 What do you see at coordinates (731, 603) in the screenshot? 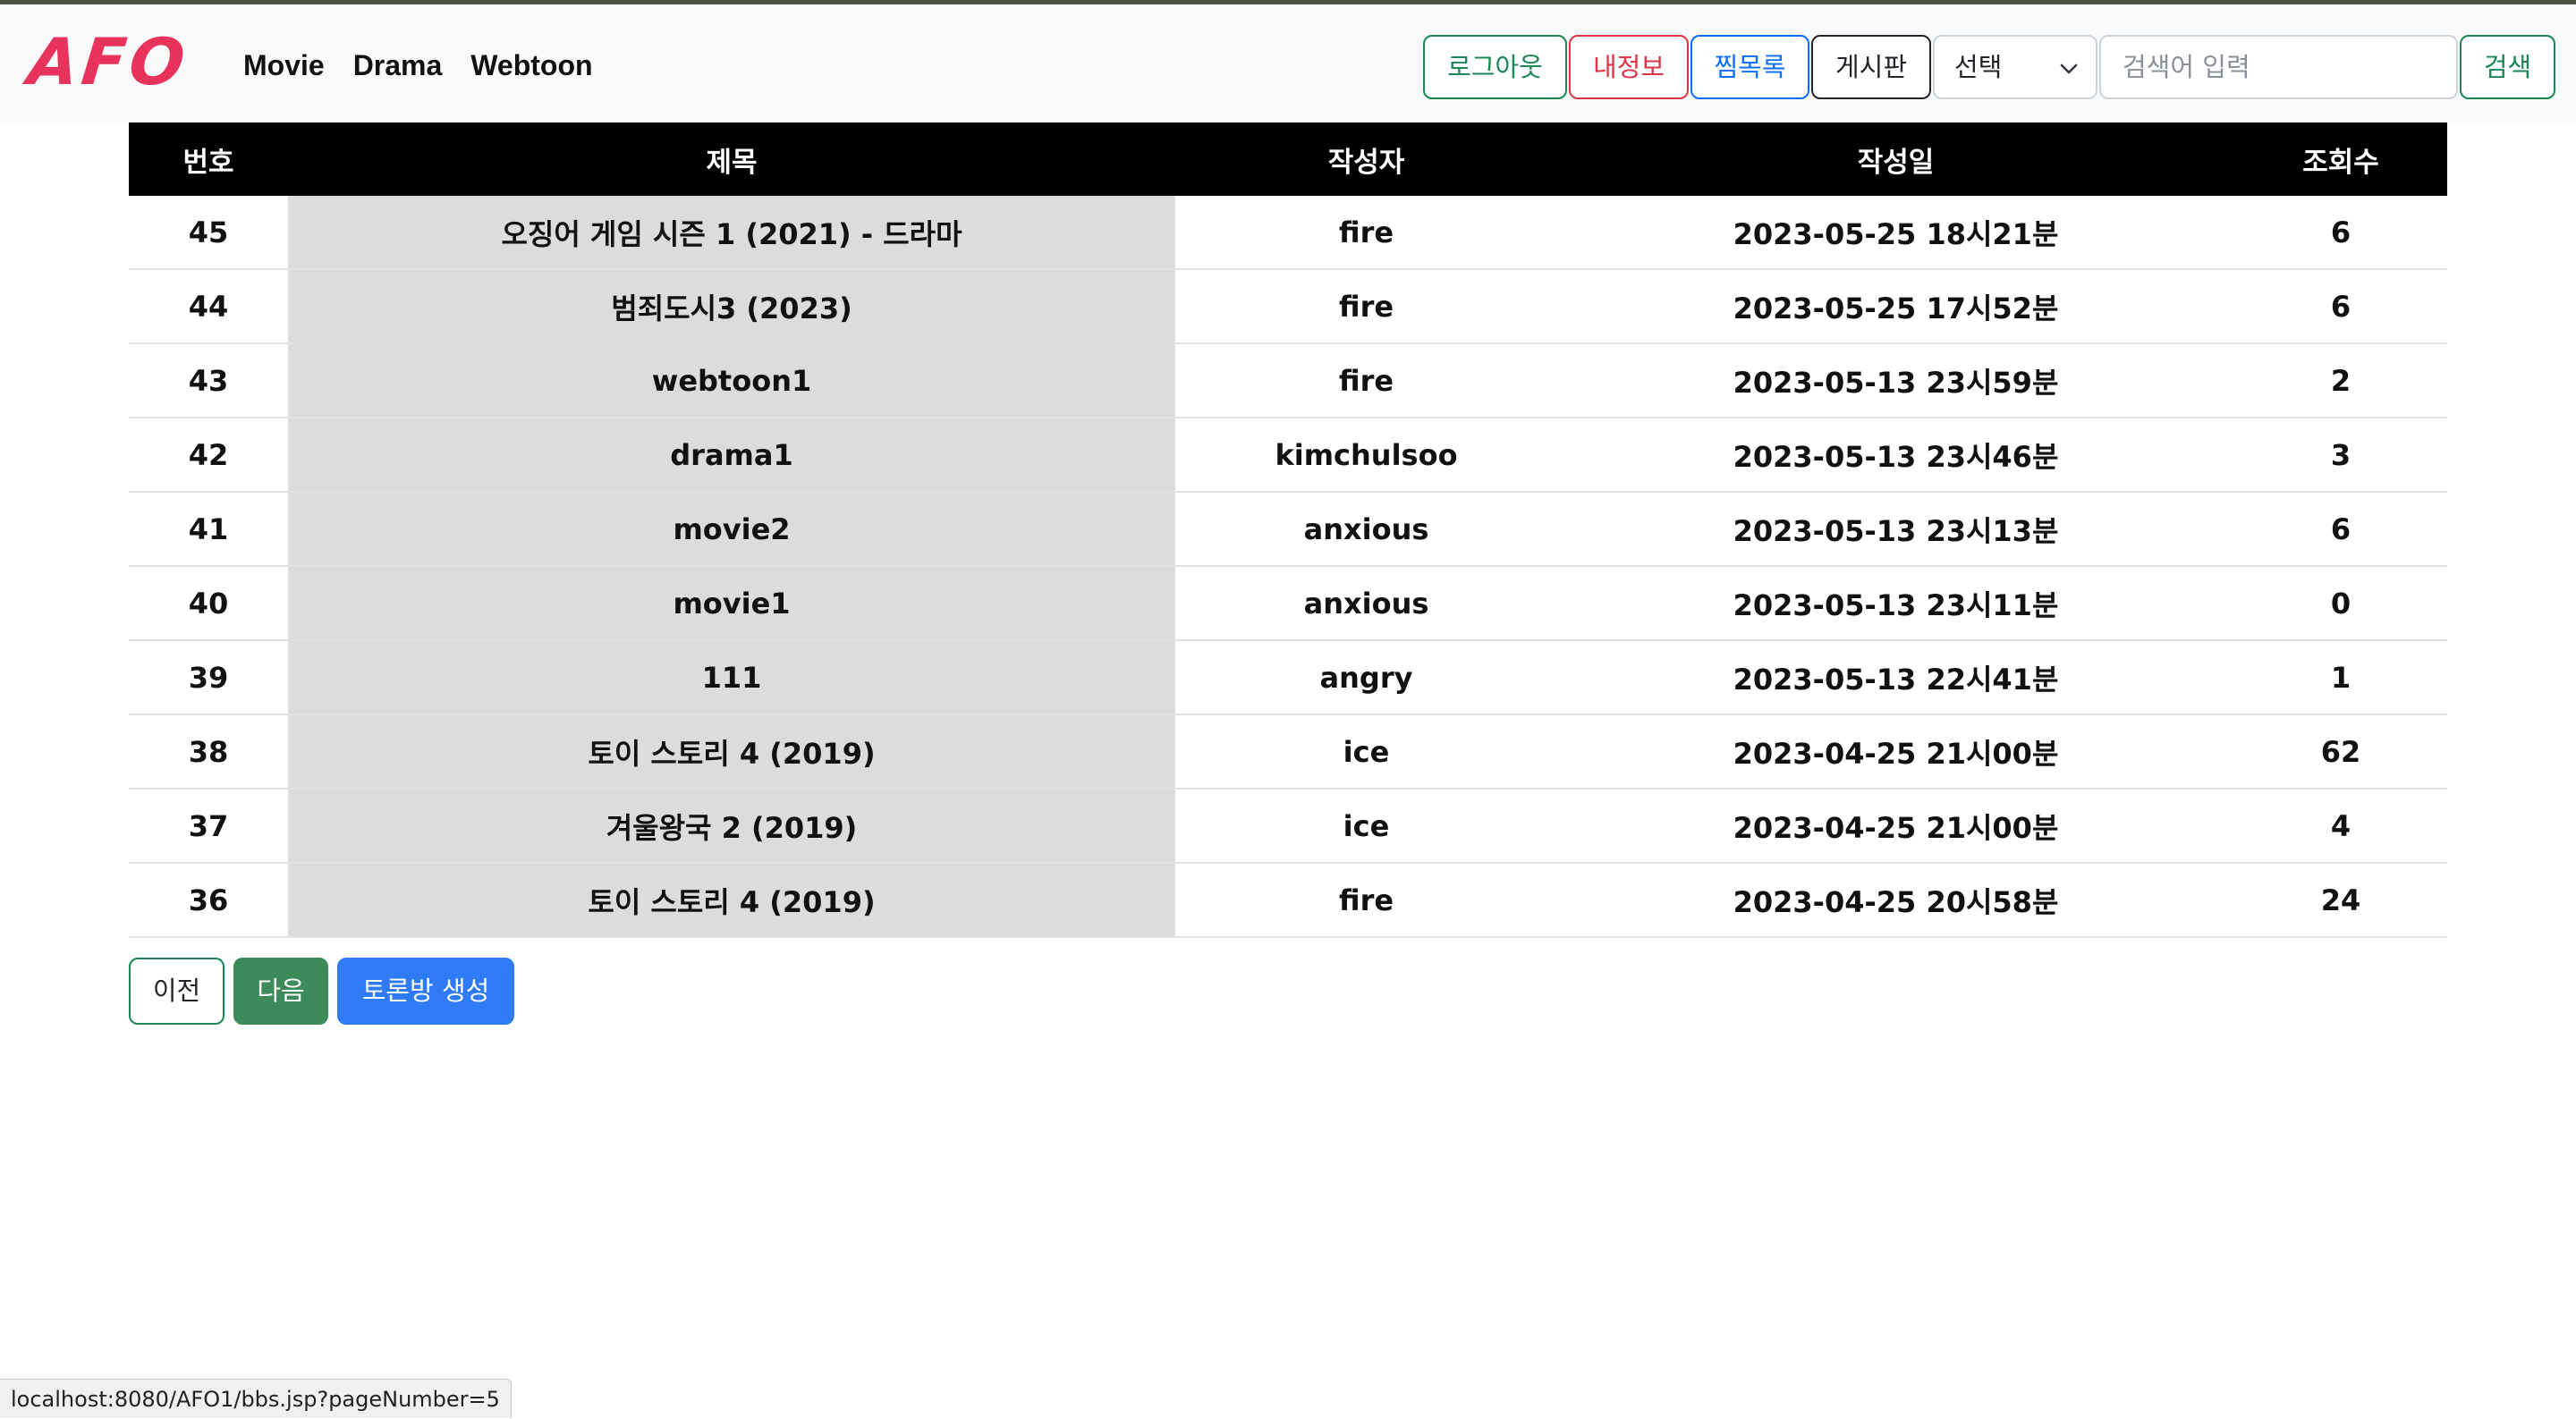
I see `cell-title-link: movie1` at bounding box center [731, 603].